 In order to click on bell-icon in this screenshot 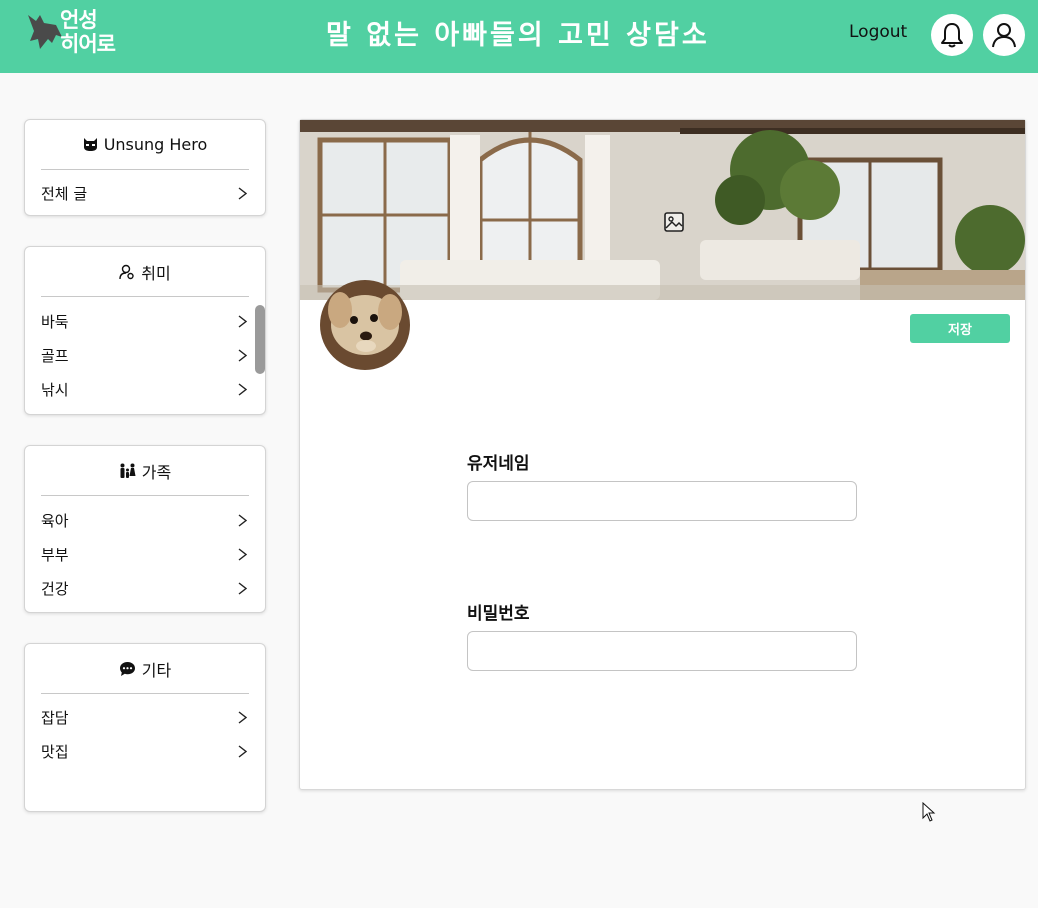, I will do `click(952, 35)`.